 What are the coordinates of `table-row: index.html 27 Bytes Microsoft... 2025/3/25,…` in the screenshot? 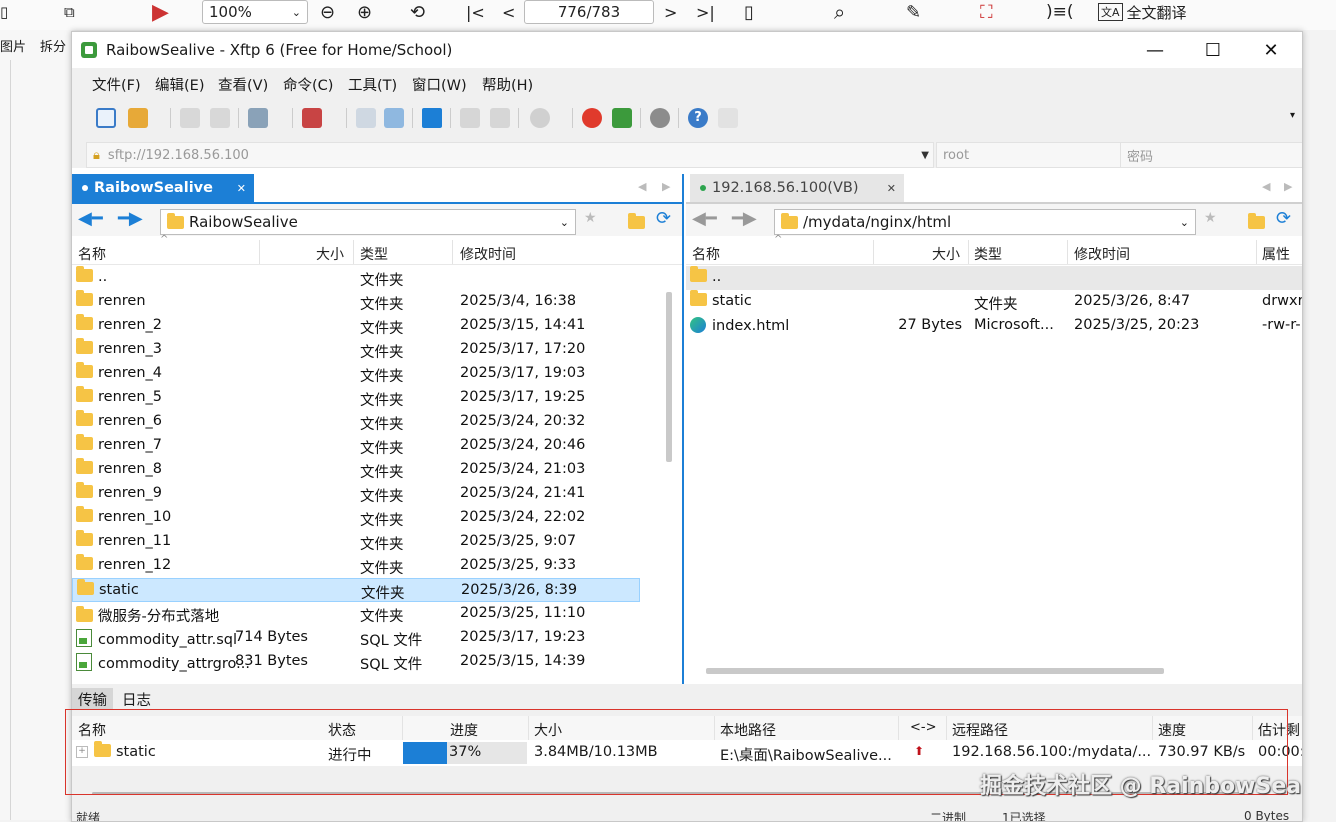 It's located at (994, 326).